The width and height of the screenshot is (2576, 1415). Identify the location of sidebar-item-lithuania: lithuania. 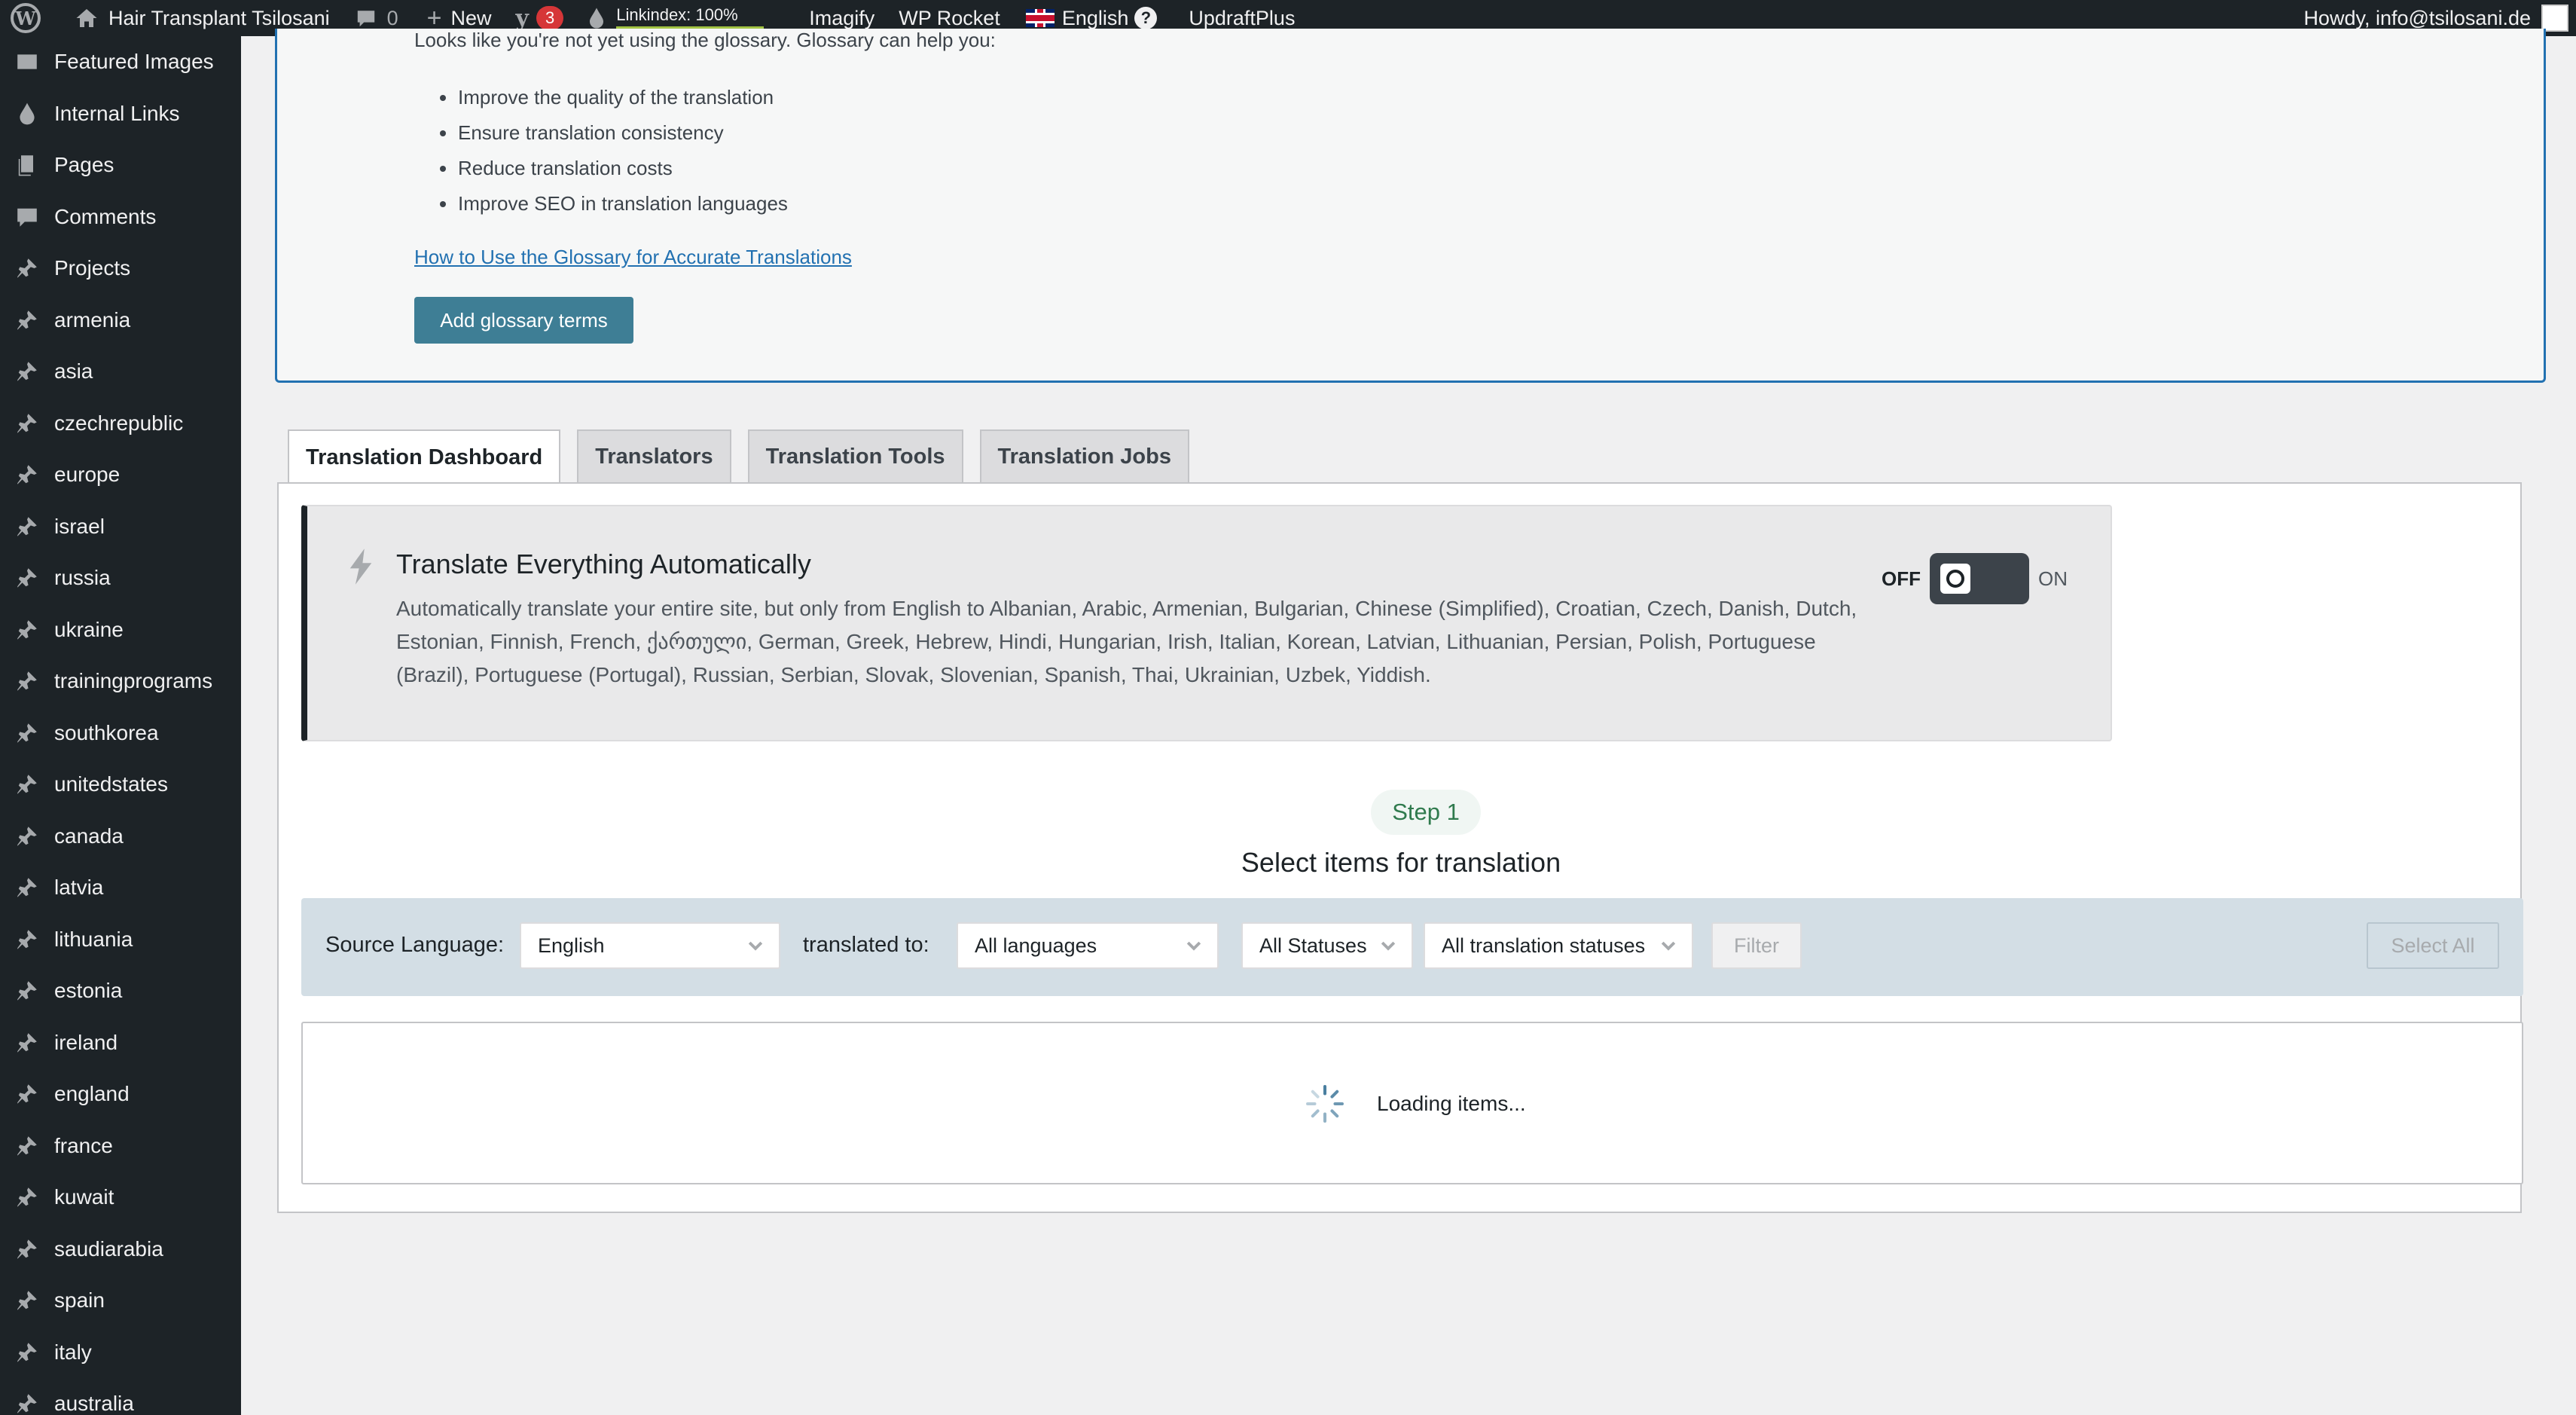
(121, 940).